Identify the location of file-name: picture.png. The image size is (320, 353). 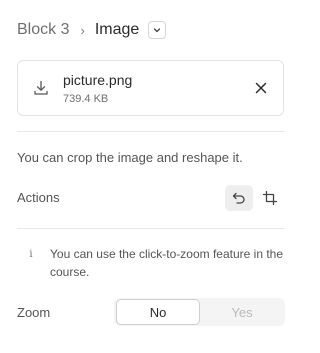
(98, 80).